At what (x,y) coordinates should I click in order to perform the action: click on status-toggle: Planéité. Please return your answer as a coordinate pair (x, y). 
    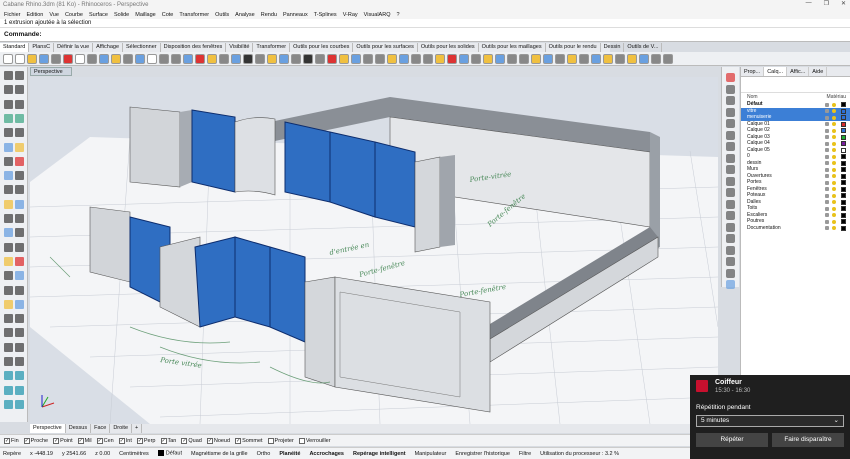
    Looking at the image, I should click on (289, 454).